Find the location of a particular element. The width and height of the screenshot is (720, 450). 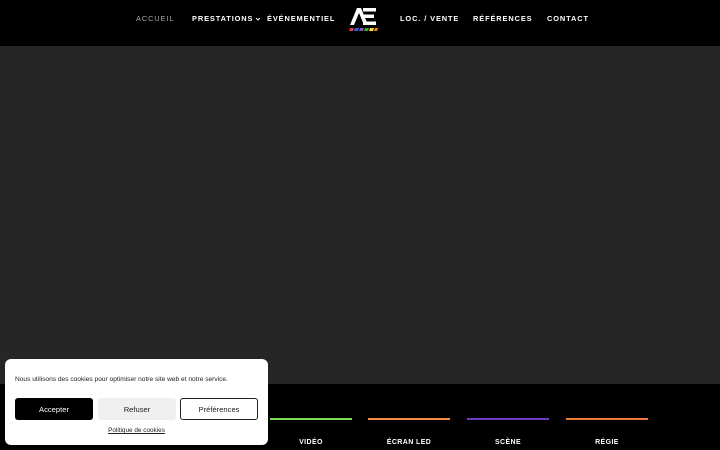

service-video: VIDÉO is located at coordinates (311, 432).